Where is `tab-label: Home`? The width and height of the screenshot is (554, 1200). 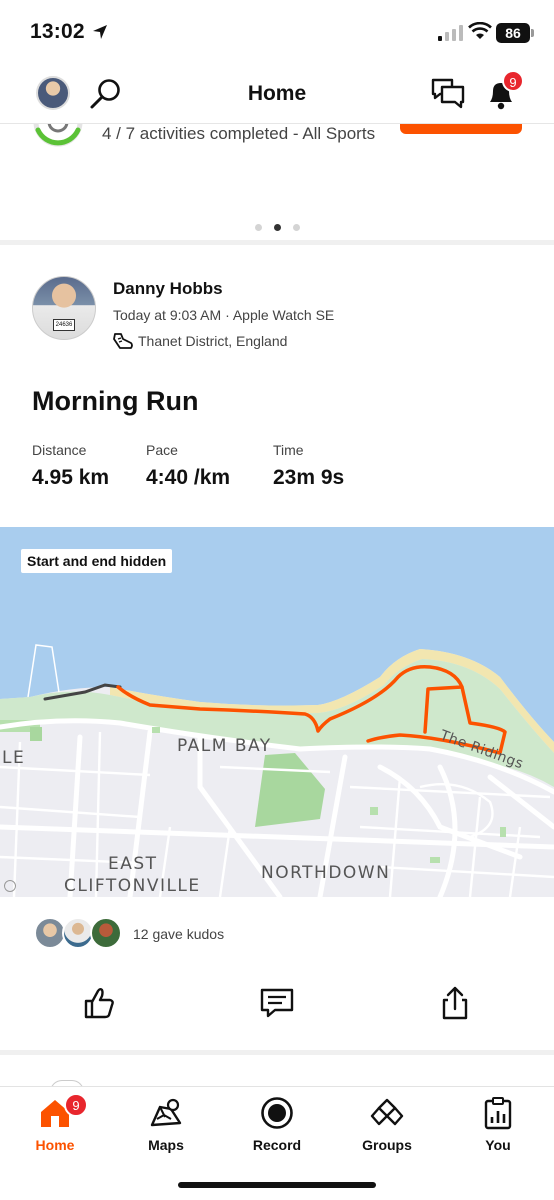
tab-label: Home is located at coordinates (55, 1145).